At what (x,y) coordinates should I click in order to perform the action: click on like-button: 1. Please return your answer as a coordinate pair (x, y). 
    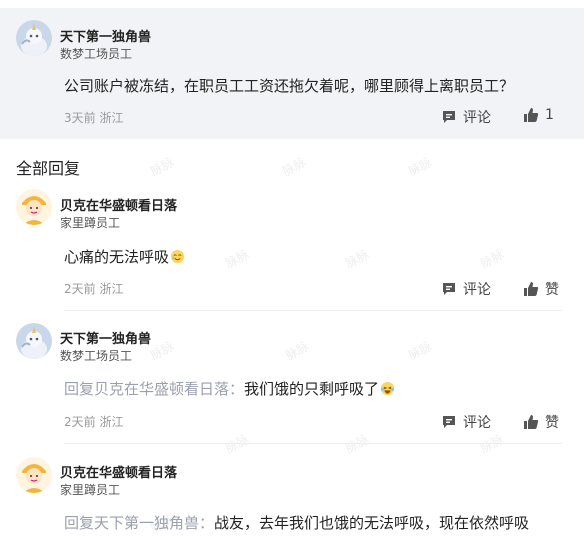
    Looking at the image, I should click on (538, 115).